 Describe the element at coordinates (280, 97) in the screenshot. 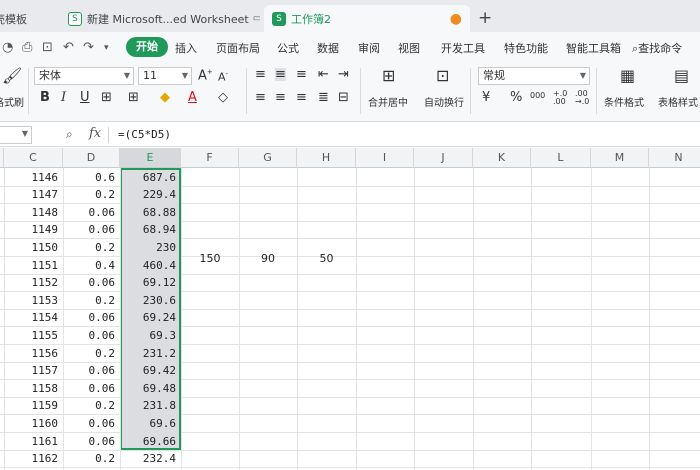

I see `align-center-icon: ≡` at that location.